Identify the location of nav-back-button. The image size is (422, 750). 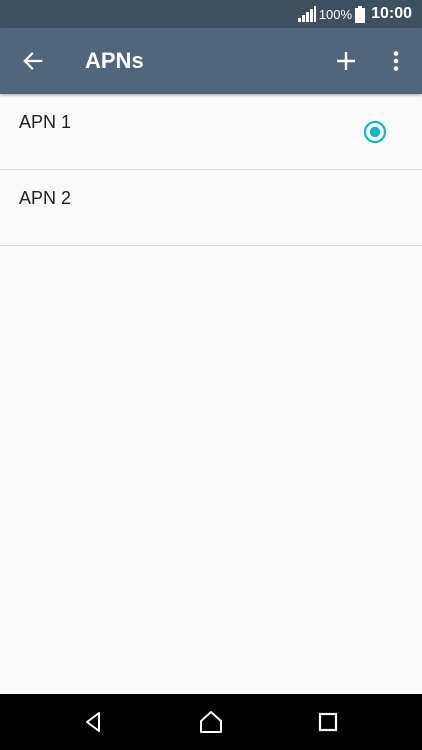
(94, 722).